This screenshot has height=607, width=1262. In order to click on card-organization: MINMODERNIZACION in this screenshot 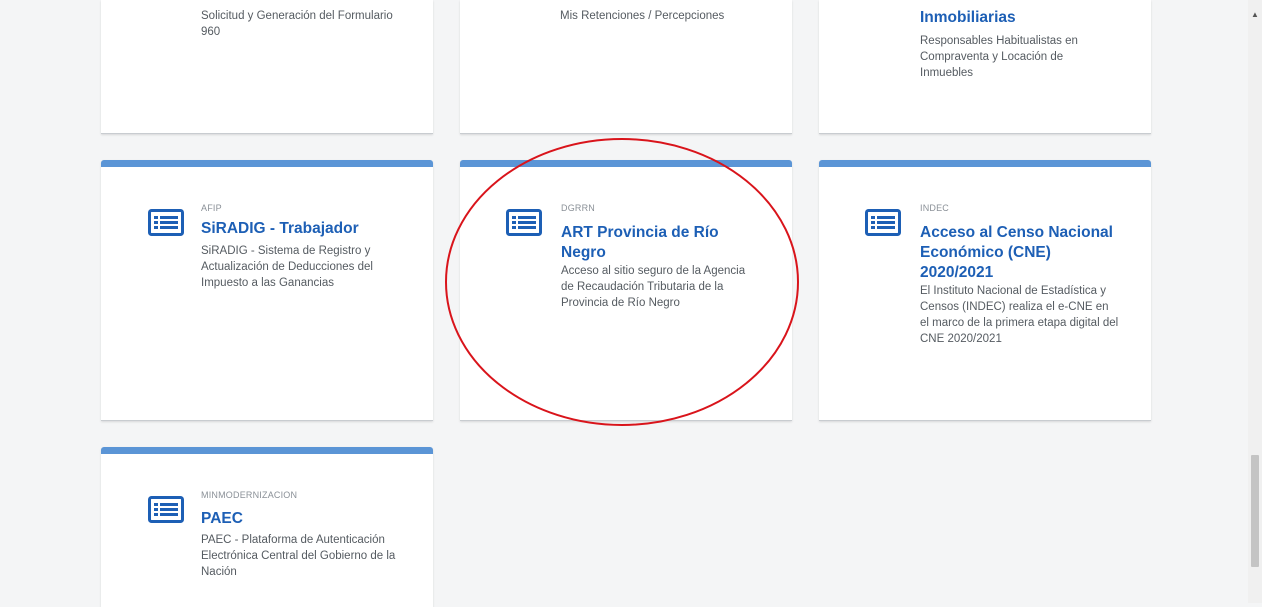, I will do `click(249, 495)`.